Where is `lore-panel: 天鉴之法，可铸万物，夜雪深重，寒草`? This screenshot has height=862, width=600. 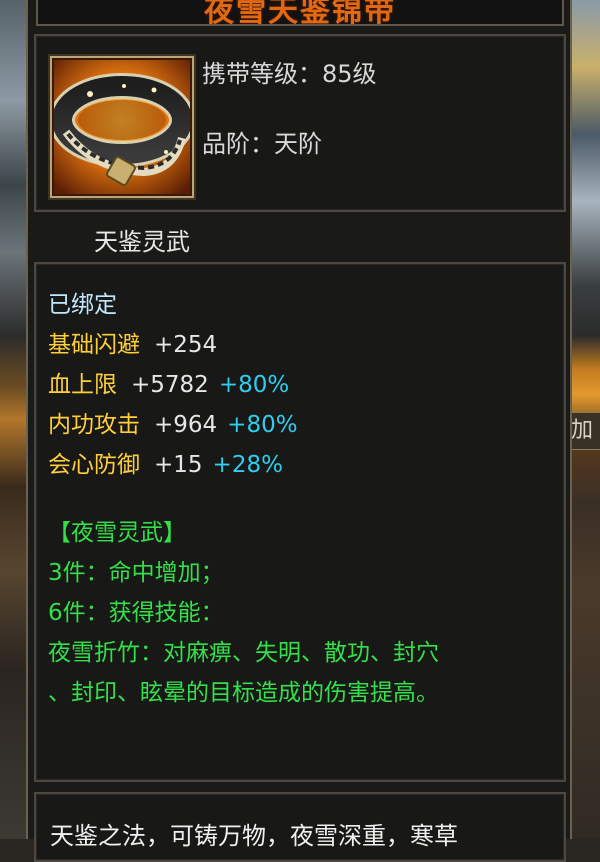
lore-panel: 天鉴之法，可铸万物，夜雪深重，寒草 is located at coordinates (300, 827).